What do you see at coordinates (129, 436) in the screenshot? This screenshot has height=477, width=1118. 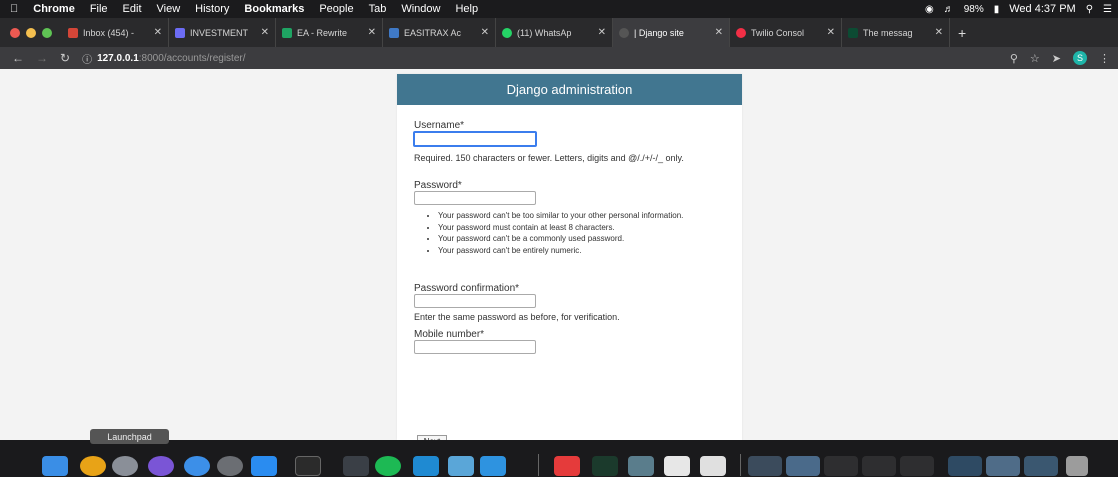 I see `dock-tooltip: Launchpad` at bounding box center [129, 436].